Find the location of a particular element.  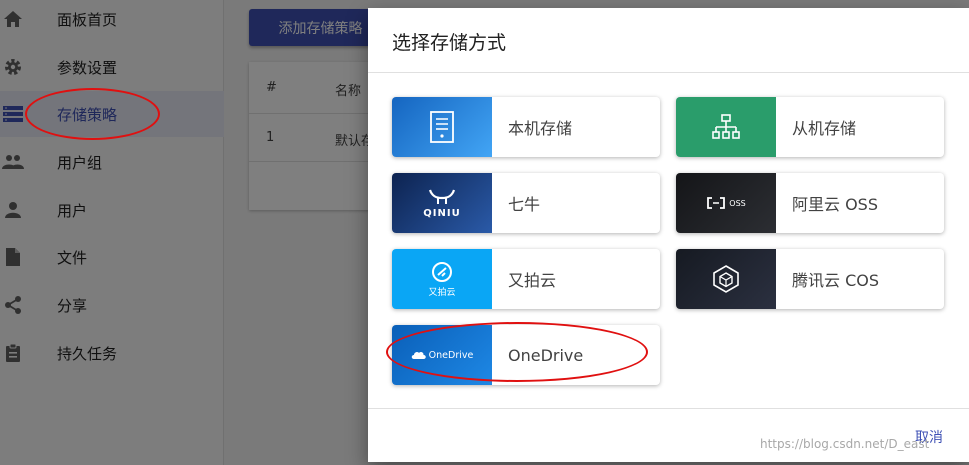

qiniu-logo: QINIU is located at coordinates (442, 203).